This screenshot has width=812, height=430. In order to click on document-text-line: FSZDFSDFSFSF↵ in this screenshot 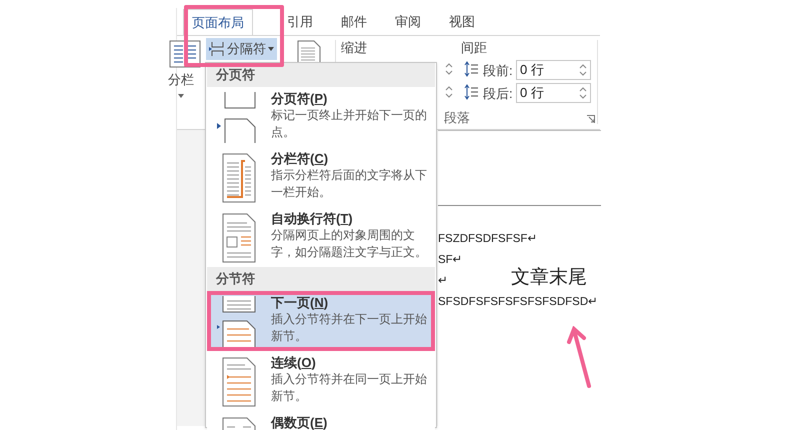, I will do `click(488, 239)`.